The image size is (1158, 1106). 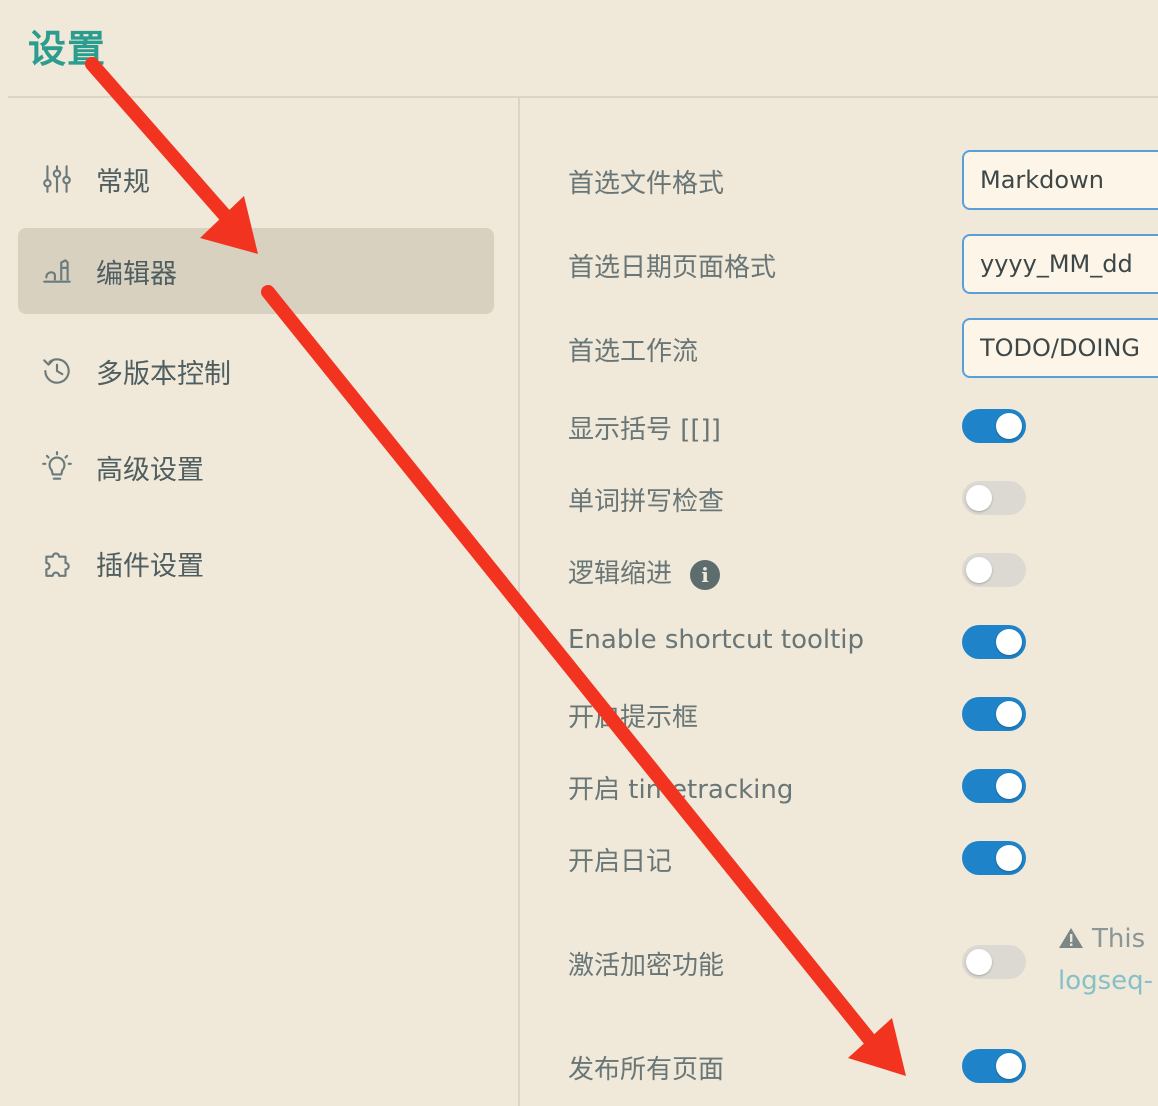 What do you see at coordinates (256, 467) in the screenshot?
I see `sidebar-item-advanced: 高级设置` at bounding box center [256, 467].